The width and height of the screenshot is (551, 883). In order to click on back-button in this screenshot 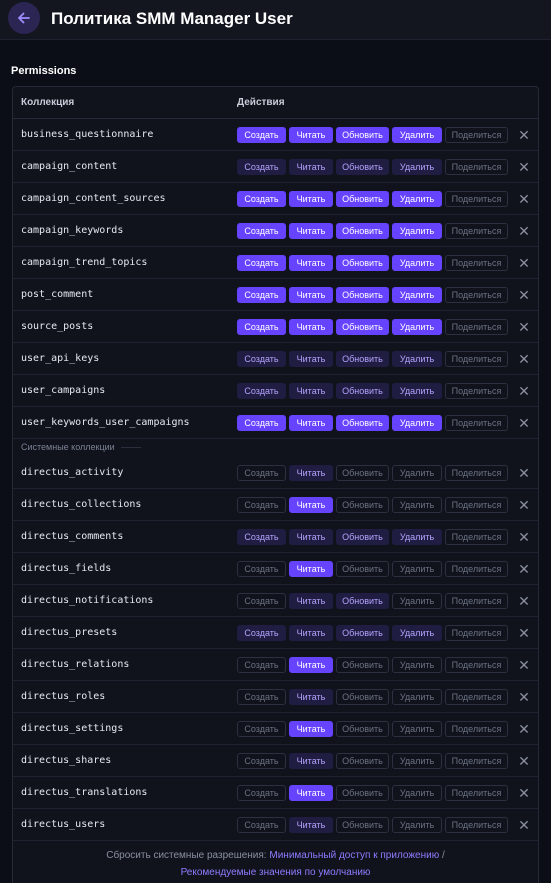, I will do `click(24, 18)`.